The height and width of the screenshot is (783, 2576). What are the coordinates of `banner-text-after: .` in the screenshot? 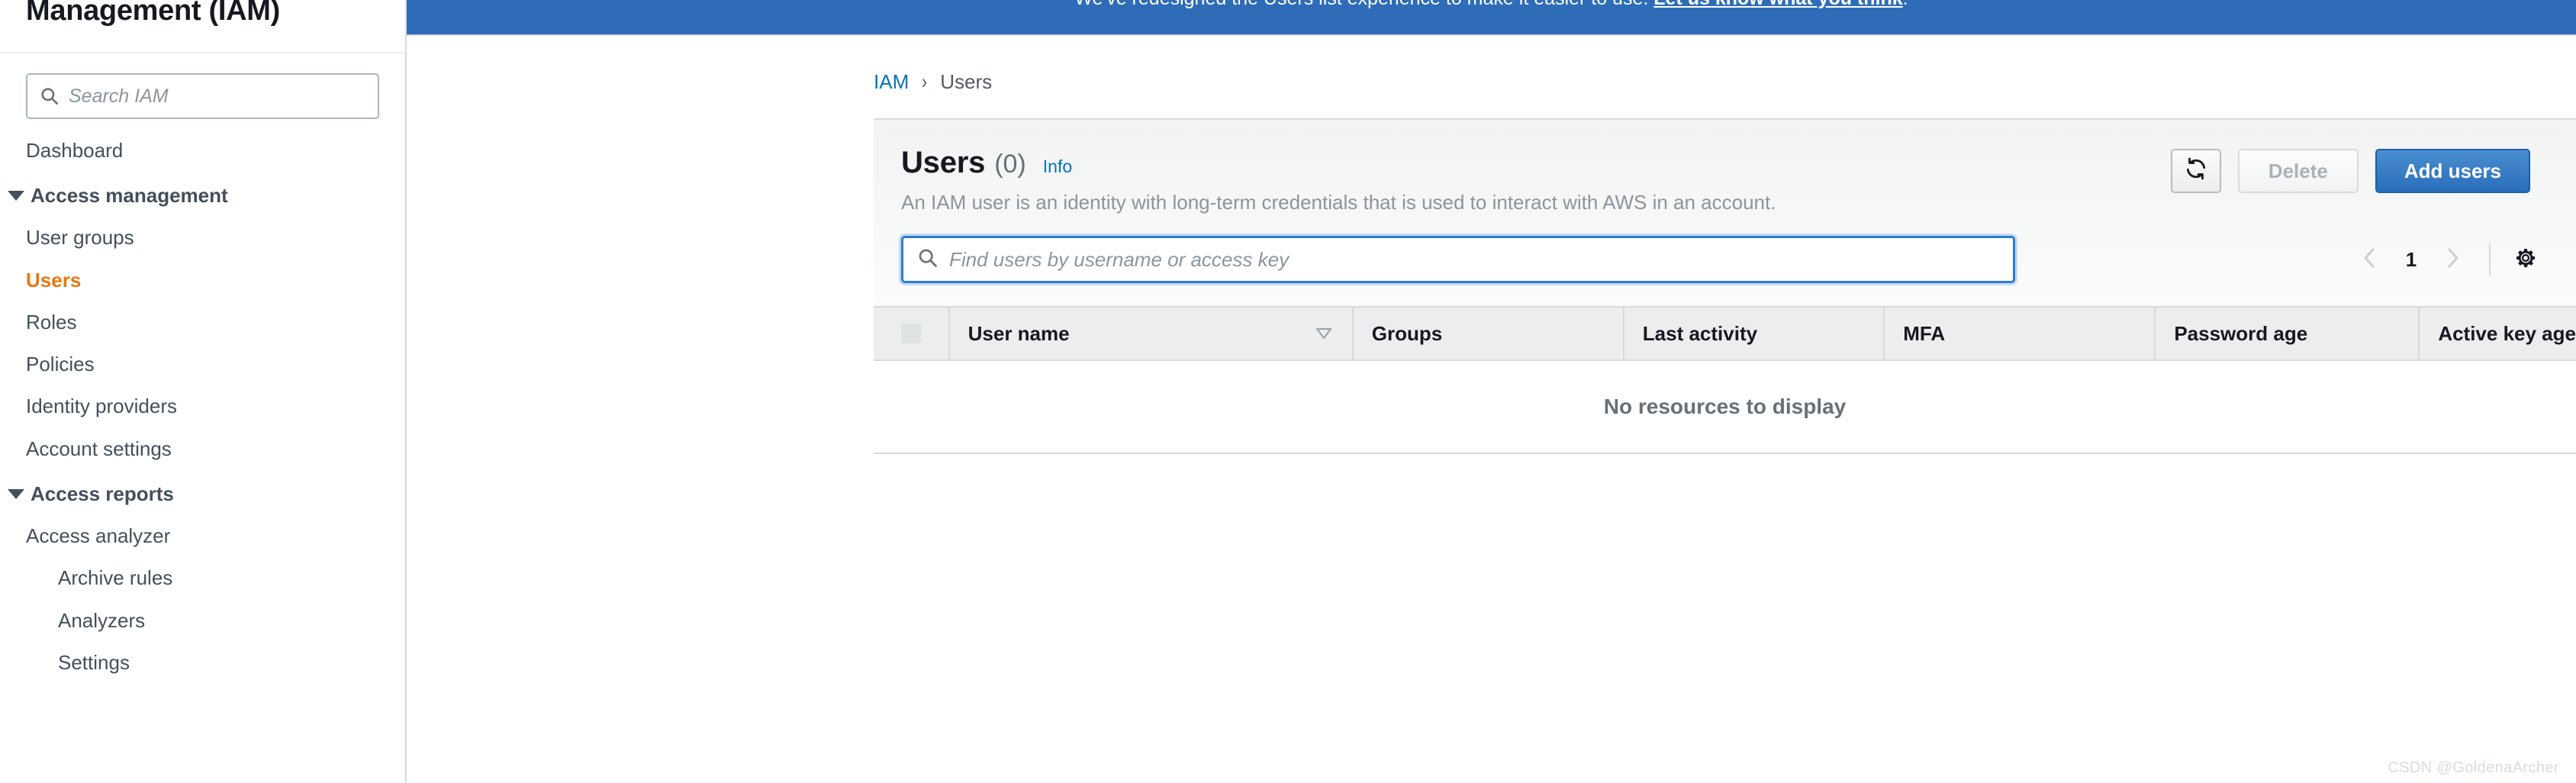 It's located at (1905, 4).